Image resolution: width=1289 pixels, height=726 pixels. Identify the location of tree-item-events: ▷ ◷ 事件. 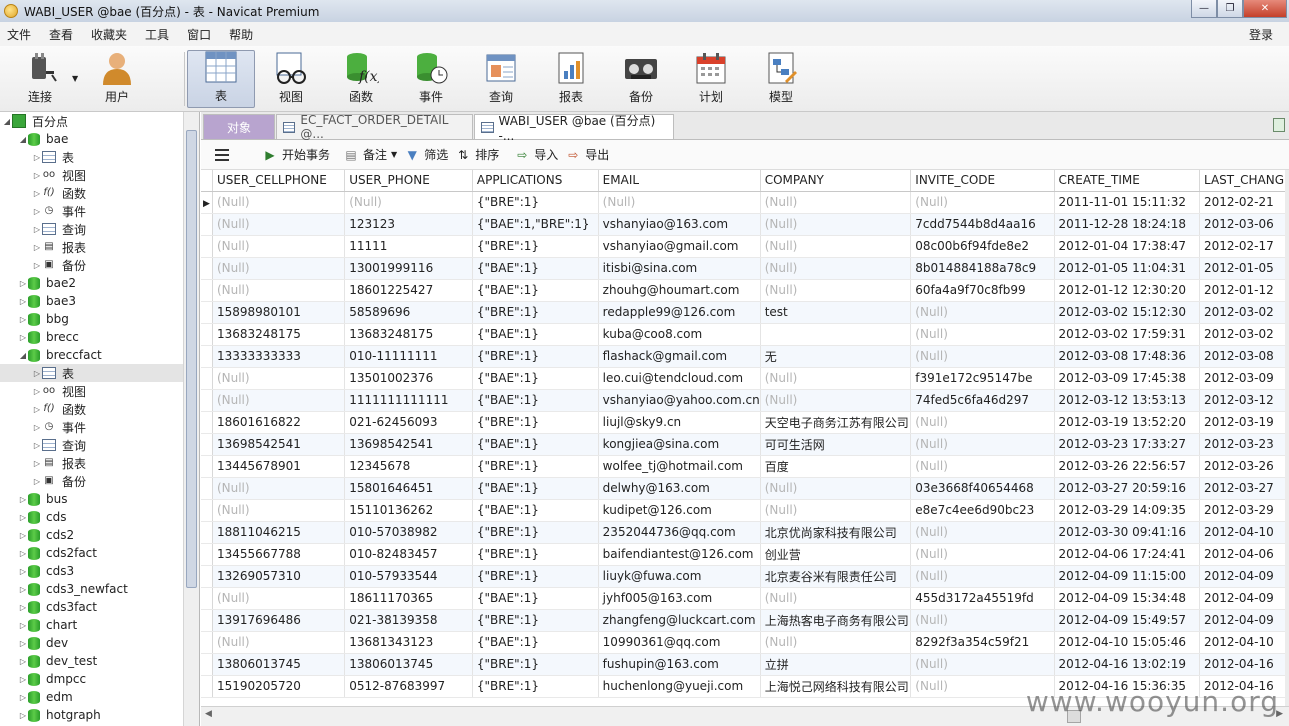
(99, 427).